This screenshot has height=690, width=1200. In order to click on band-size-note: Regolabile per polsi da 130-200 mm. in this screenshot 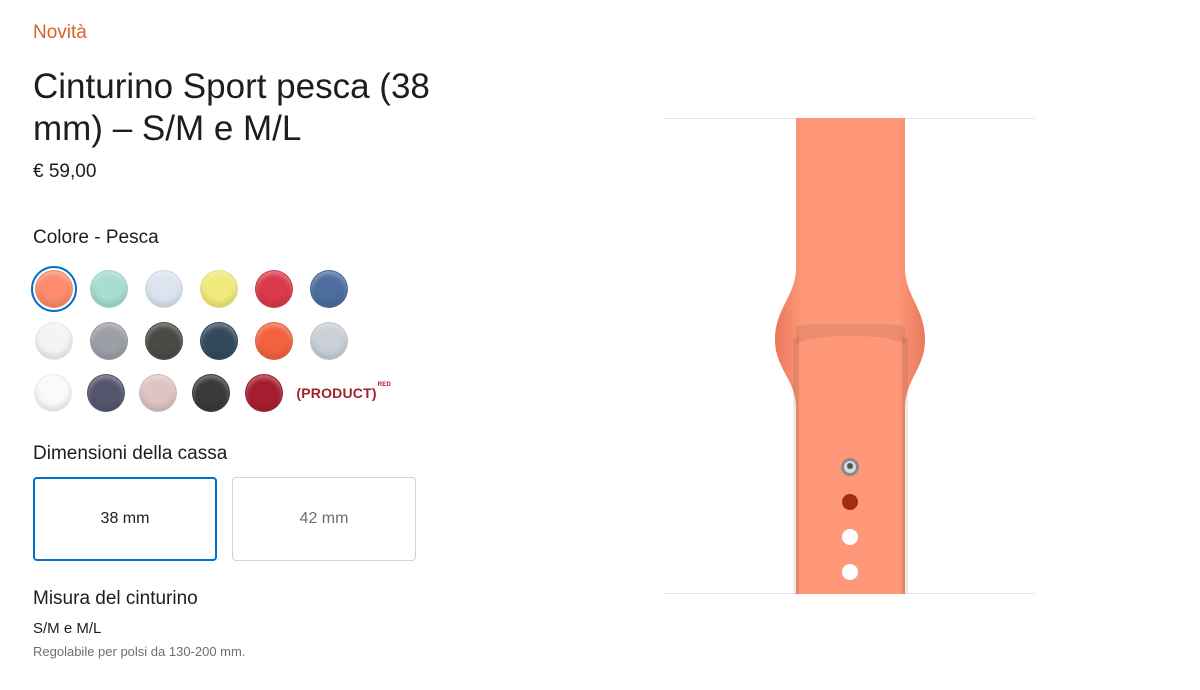, I will do `click(139, 651)`.